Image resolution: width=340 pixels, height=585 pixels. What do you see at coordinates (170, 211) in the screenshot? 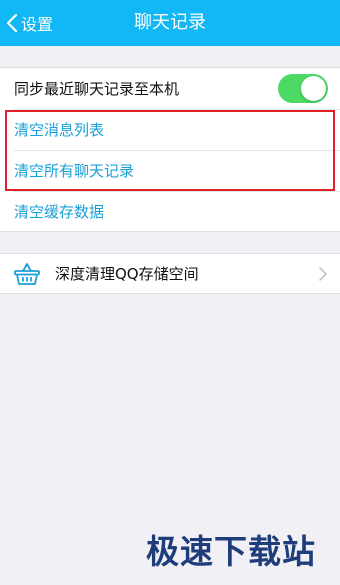
I see `clear-cache-button: 清空缓存数据` at bounding box center [170, 211].